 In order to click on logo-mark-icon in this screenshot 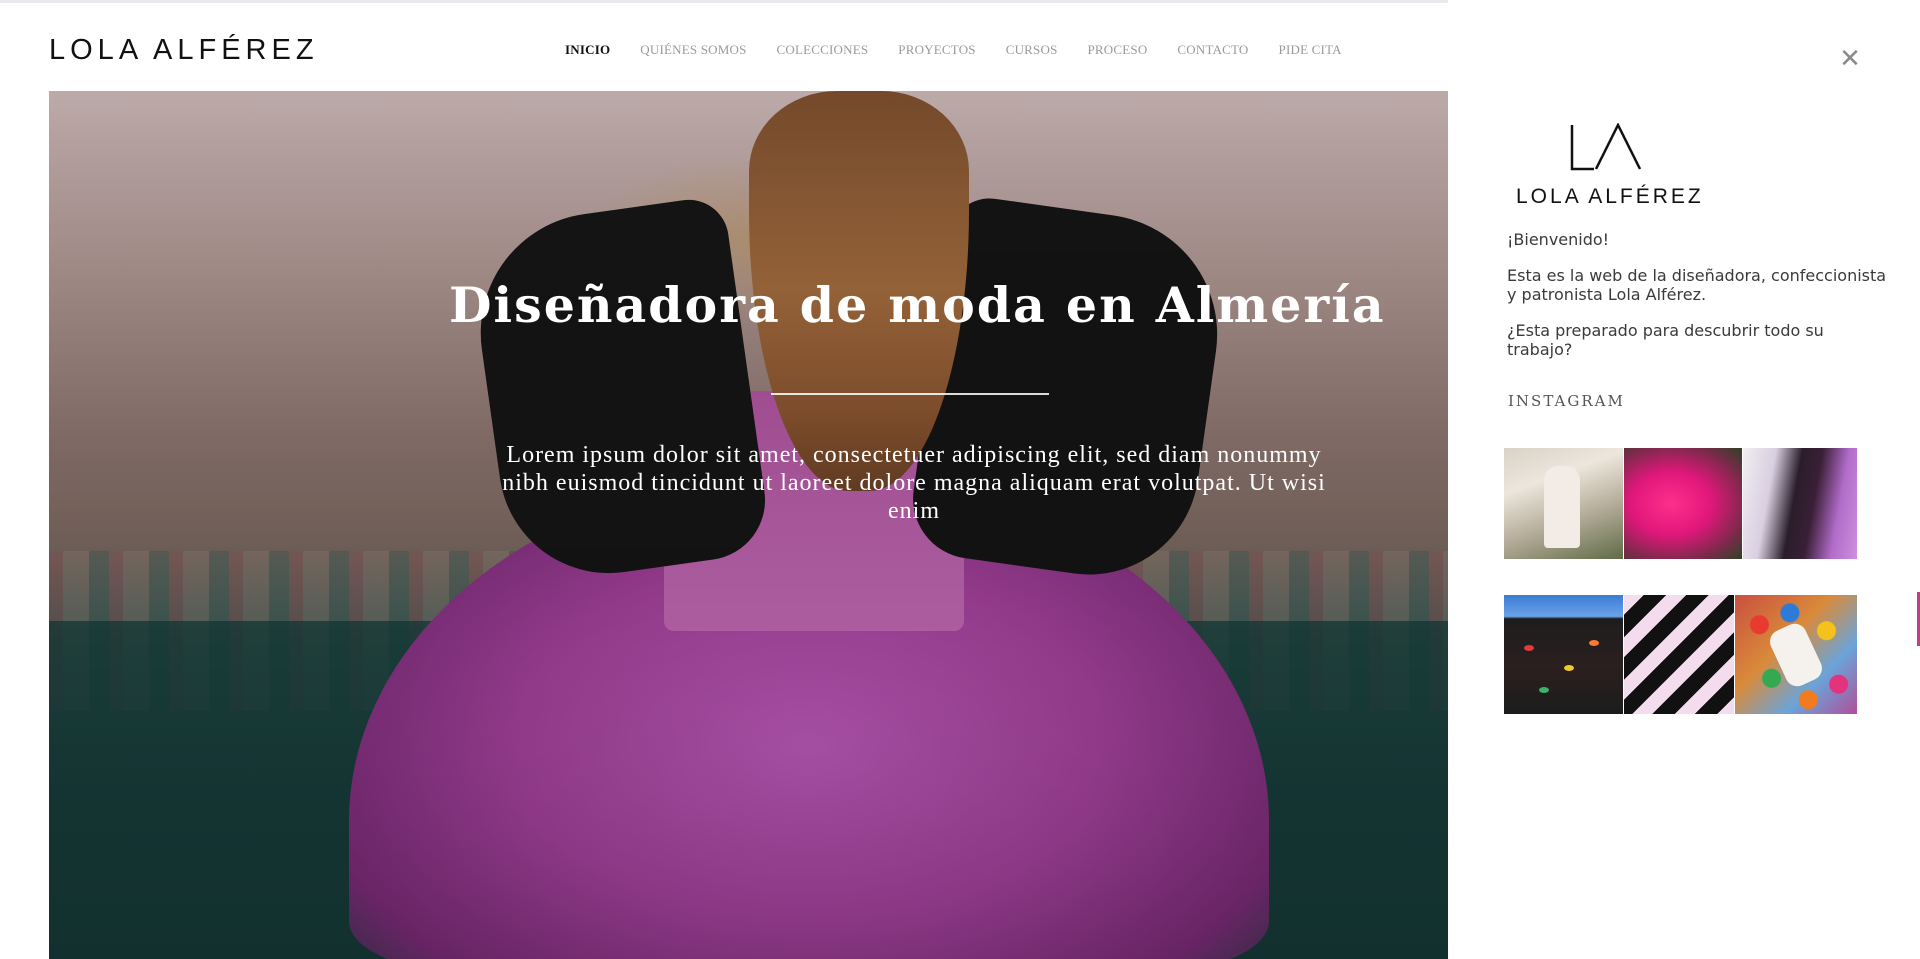, I will do `click(1606, 147)`.